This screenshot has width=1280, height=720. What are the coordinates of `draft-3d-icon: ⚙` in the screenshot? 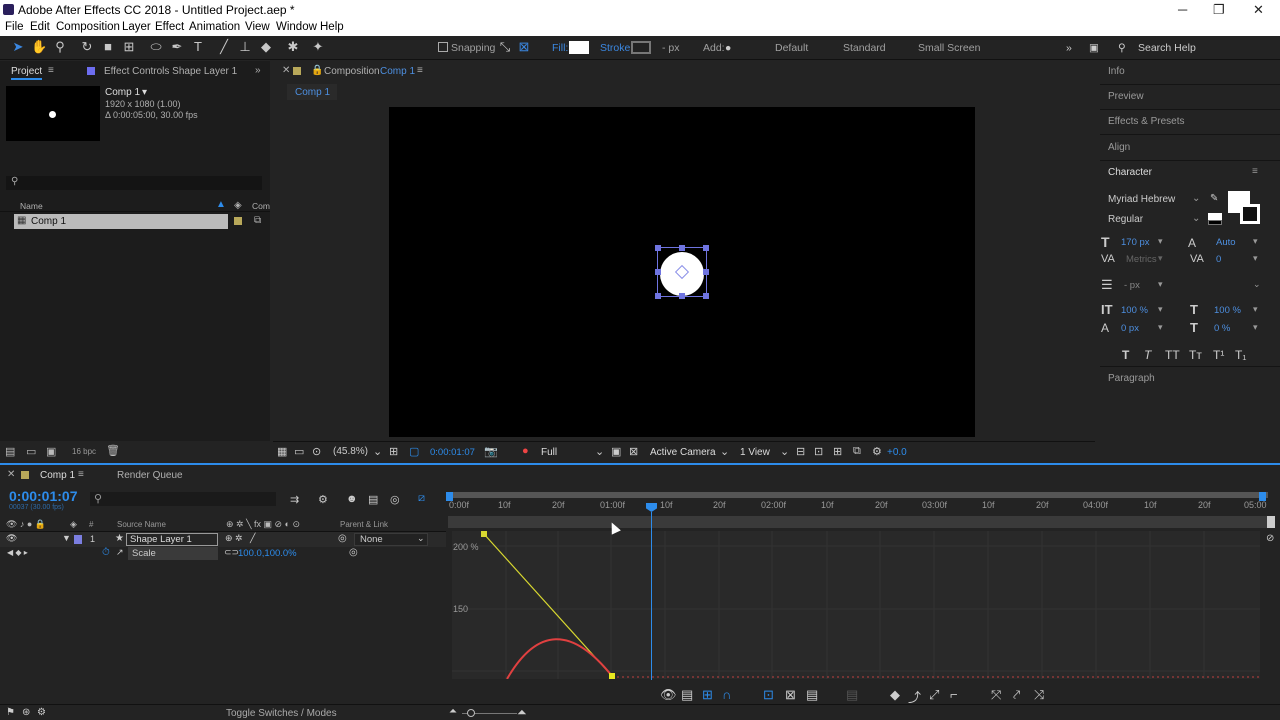 It's located at (323, 499).